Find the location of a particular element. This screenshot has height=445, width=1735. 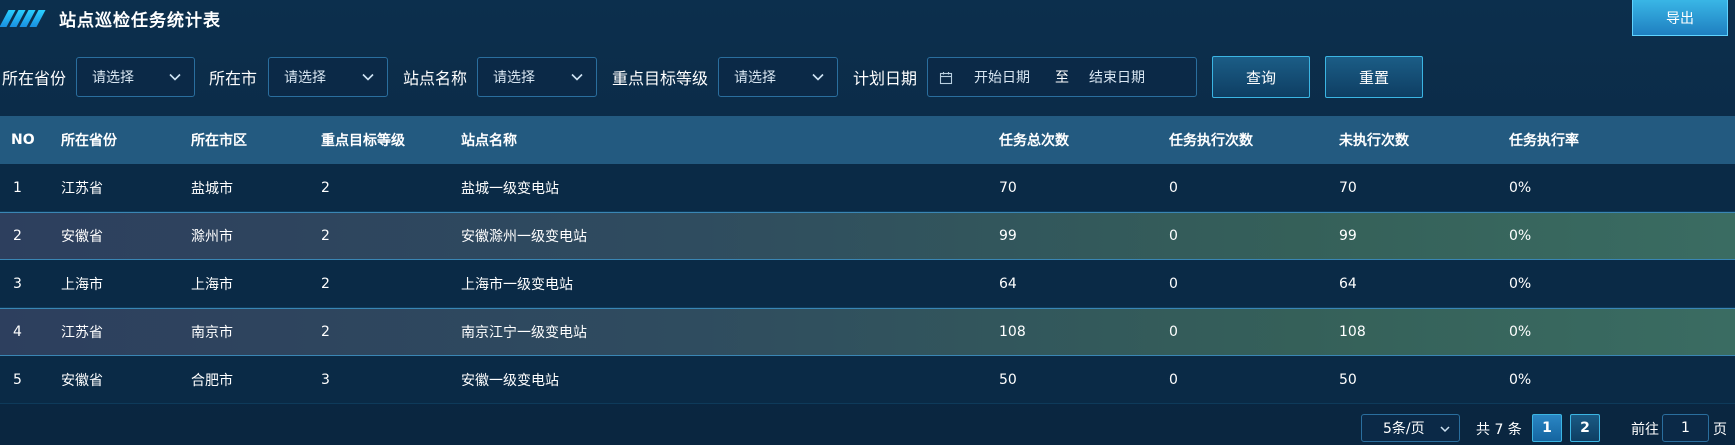

page-size-select: 5条/页 is located at coordinates (1410, 428).